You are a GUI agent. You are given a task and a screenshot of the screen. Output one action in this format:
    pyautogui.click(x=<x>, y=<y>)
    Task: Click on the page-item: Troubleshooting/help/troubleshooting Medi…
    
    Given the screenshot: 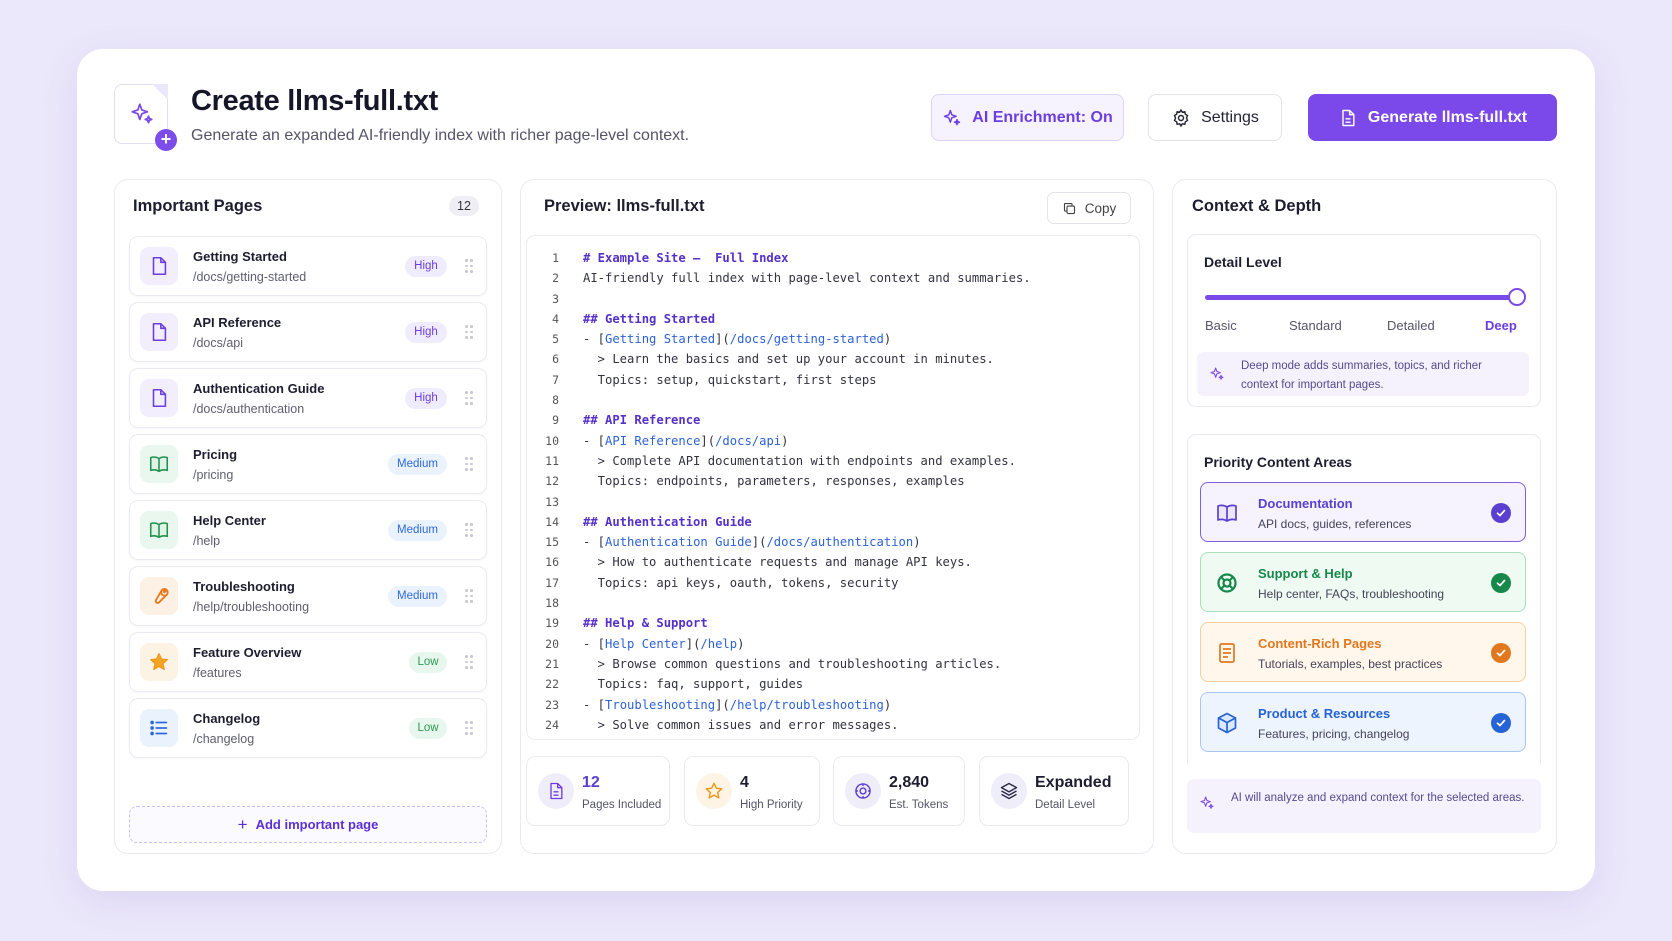 What is the action you would take?
    pyautogui.click(x=308, y=596)
    